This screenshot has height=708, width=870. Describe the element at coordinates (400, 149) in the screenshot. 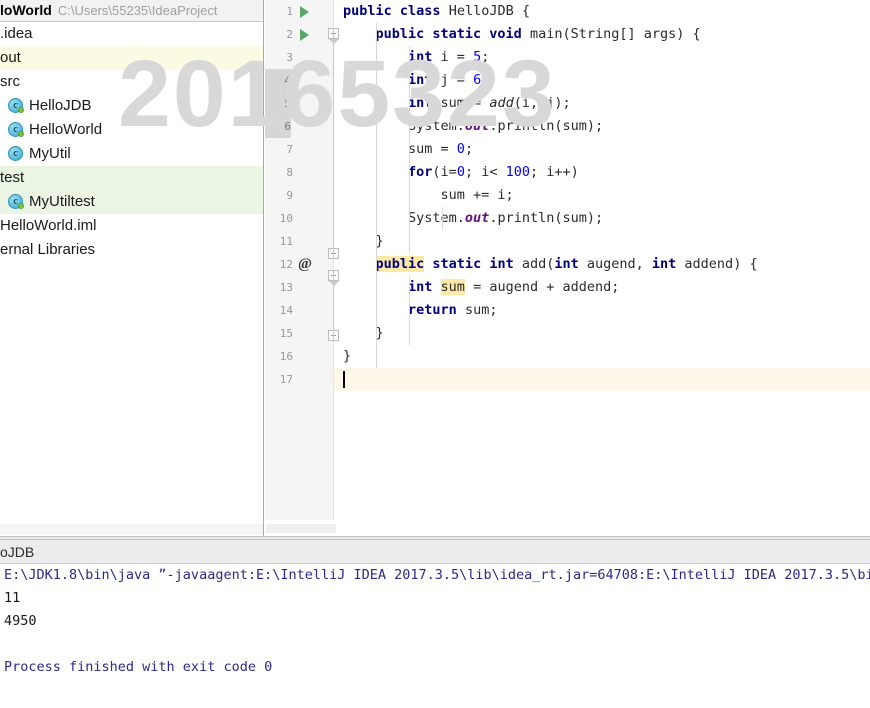

I see `code-token: sum =` at that location.